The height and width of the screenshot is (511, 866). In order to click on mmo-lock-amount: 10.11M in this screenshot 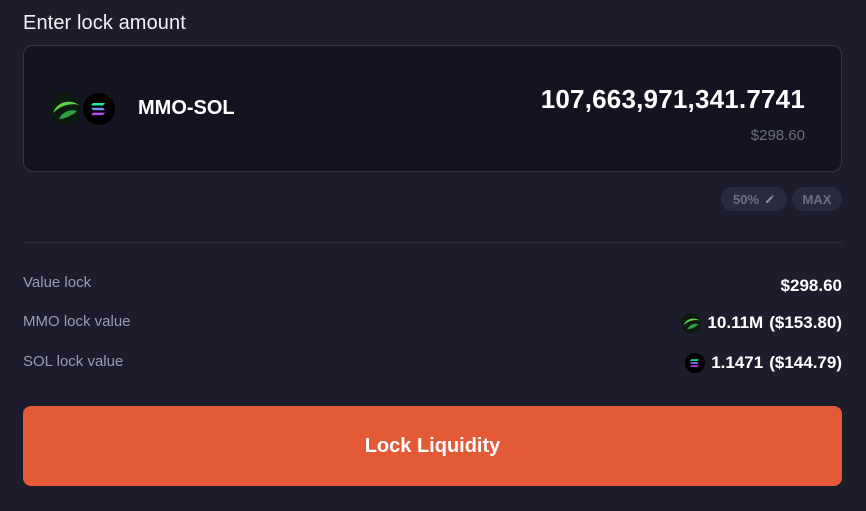, I will do `click(735, 322)`.